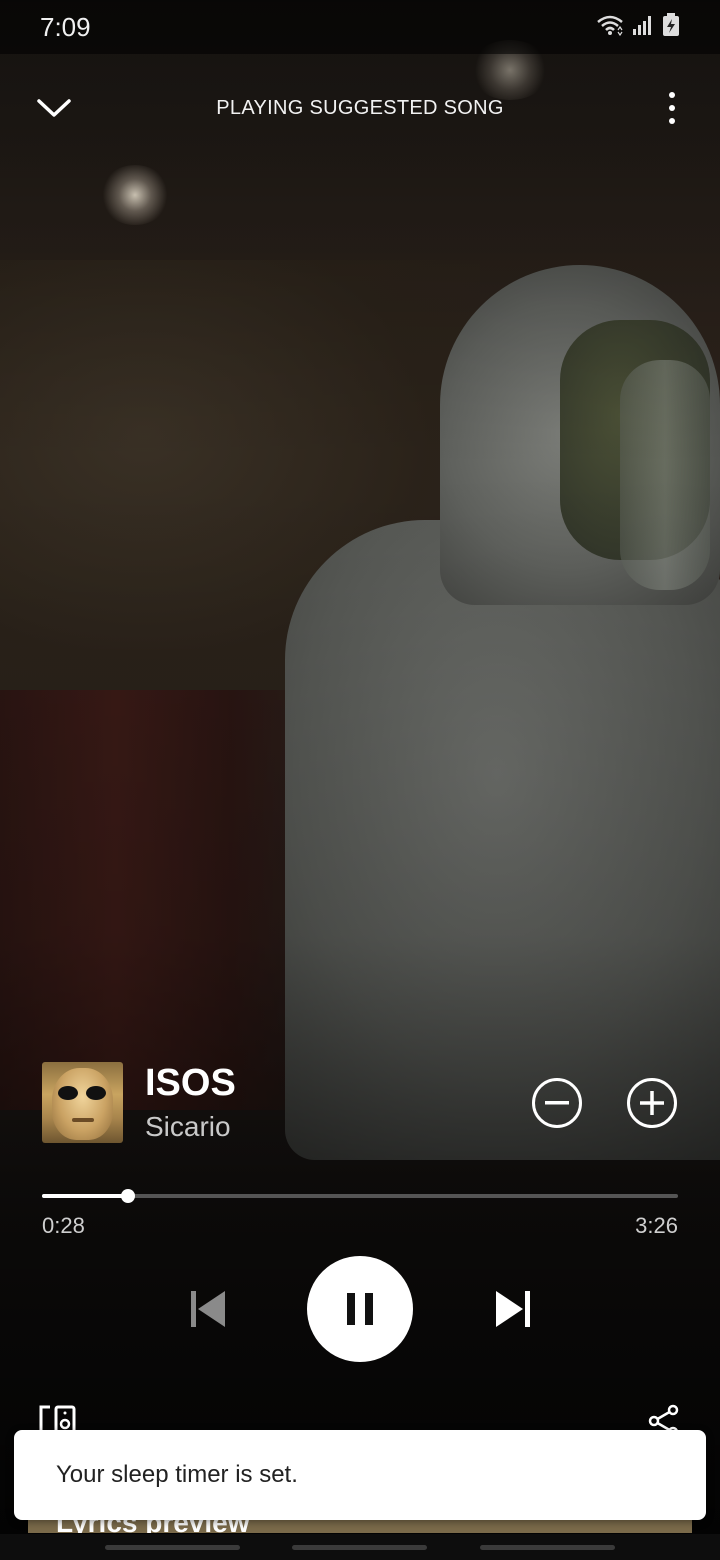  I want to click on total-time: 3:26, so click(656, 1225).